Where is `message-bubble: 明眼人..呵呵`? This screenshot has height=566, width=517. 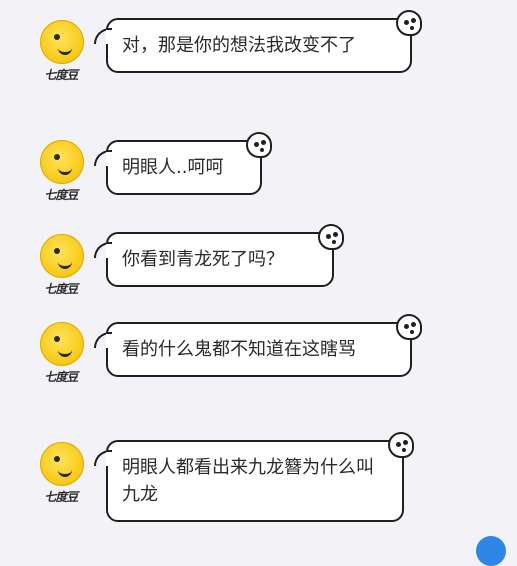
message-bubble: 明眼人..呵呵 is located at coordinates (183, 163).